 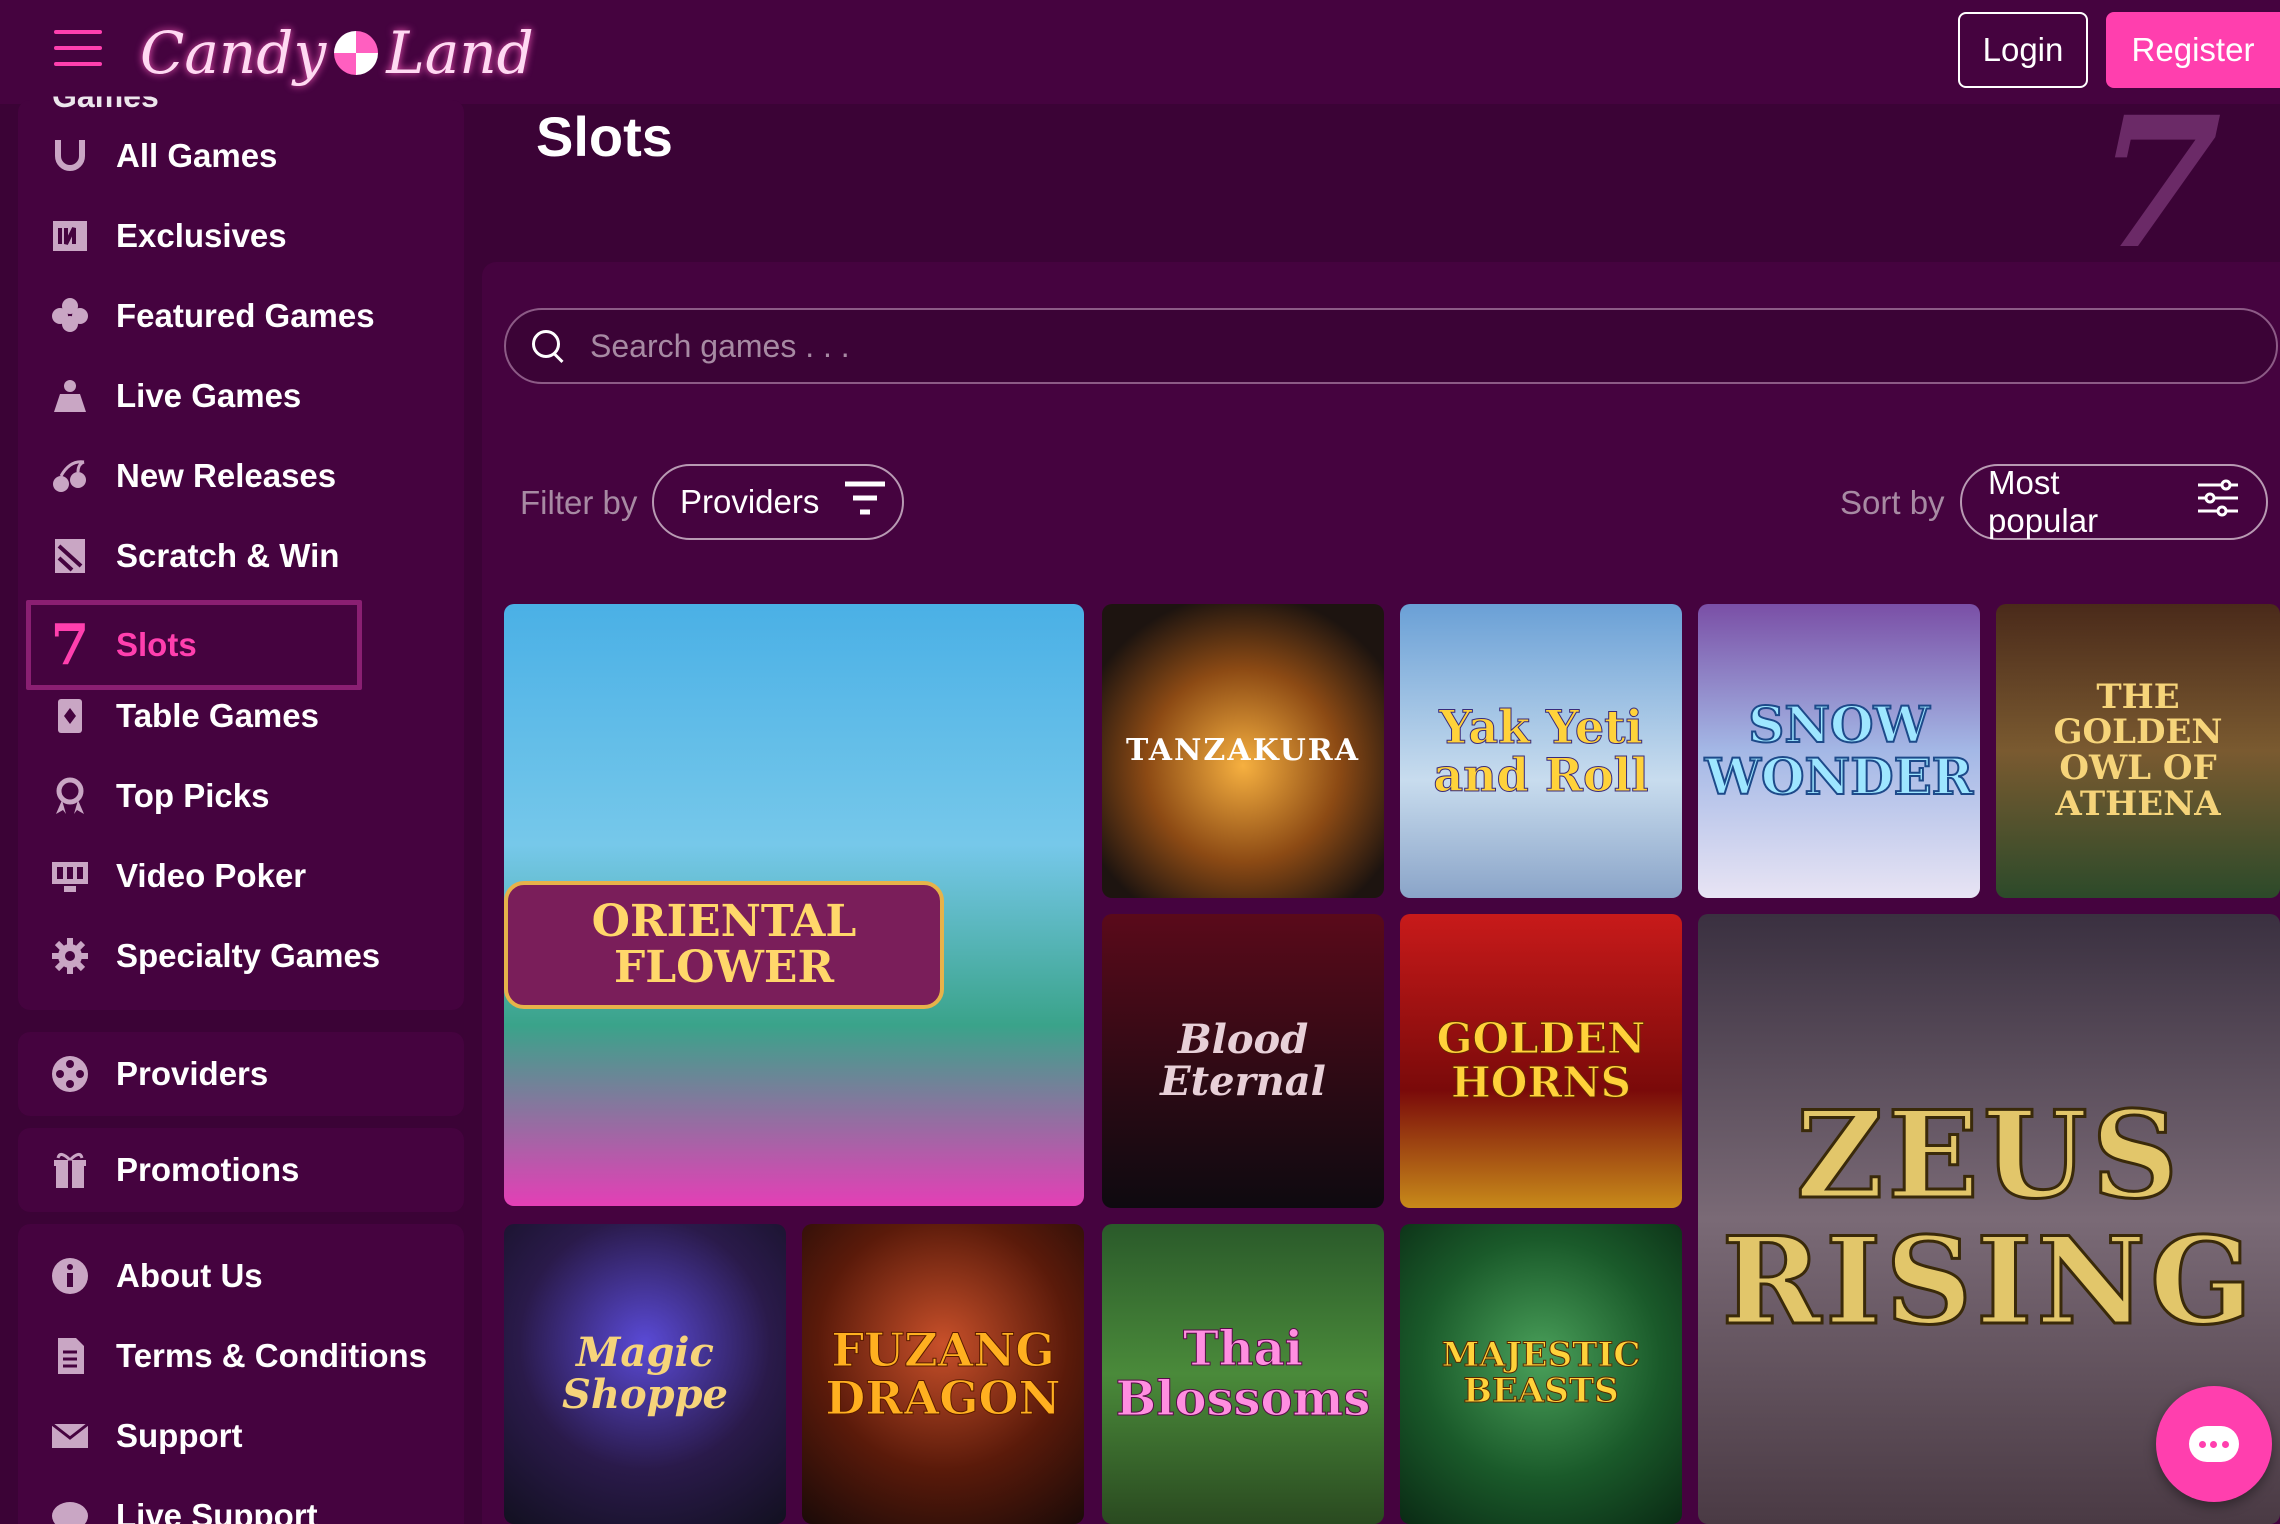 I want to click on sidebar-item-label: Live Support, so click(x=217, y=1510).